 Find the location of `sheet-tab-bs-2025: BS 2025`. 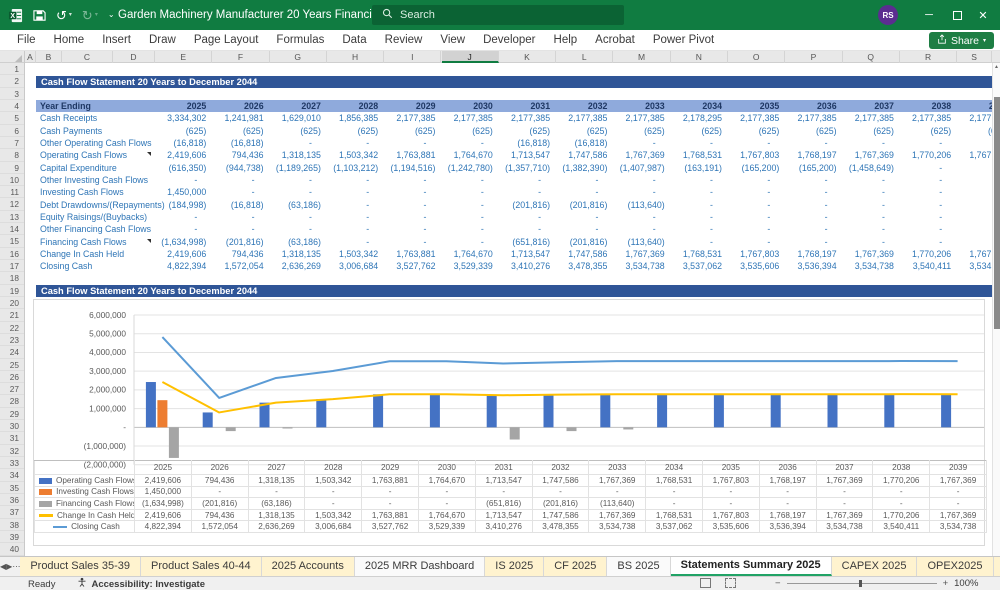

sheet-tab-bs-2025: BS 2025 is located at coordinates (639, 566).